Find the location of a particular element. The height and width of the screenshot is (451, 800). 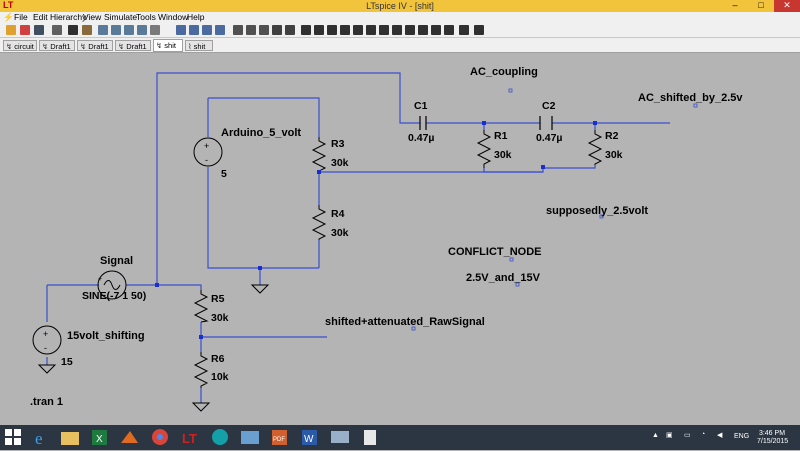

save-icon is located at coordinates (39, 30).